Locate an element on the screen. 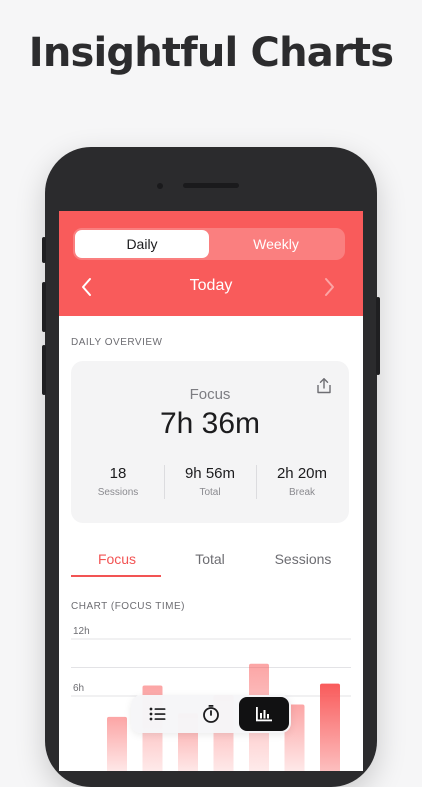 Image resolution: width=422 pixels, height=787 pixels. earpiece-speaker is located at coordinates (211, 185).